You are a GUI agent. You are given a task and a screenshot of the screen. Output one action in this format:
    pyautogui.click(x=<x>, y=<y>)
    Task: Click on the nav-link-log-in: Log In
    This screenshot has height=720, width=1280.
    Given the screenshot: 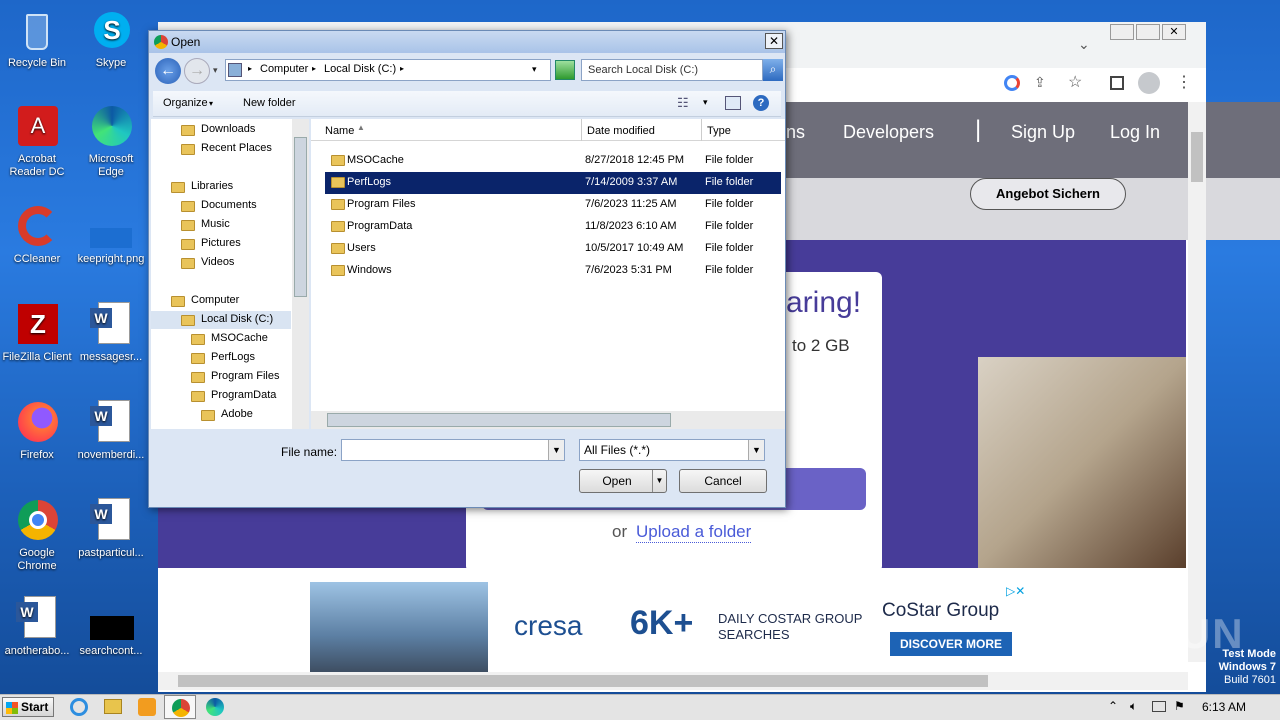 What is the action you would take?
    pyautogui.click(x=1135, y=132)
    